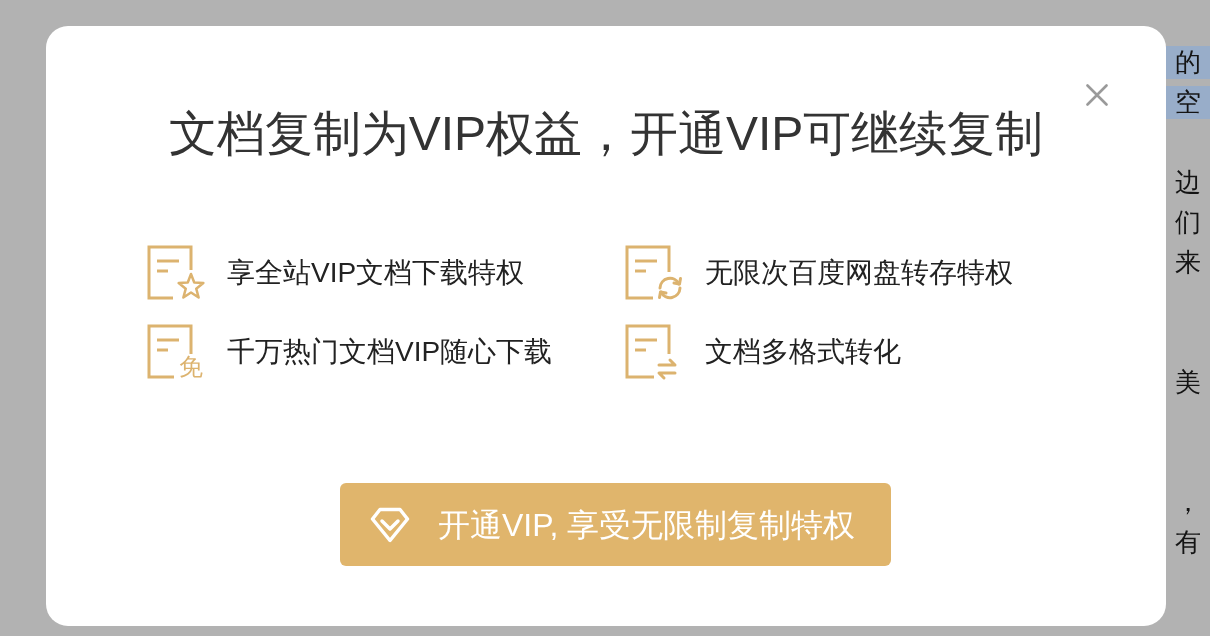 This screenshot has height=636, width=1210. What do you see at coordinates (1188, 262) in the screenshot?
I see `document-text: 来` at bounding box center [1188, 262].